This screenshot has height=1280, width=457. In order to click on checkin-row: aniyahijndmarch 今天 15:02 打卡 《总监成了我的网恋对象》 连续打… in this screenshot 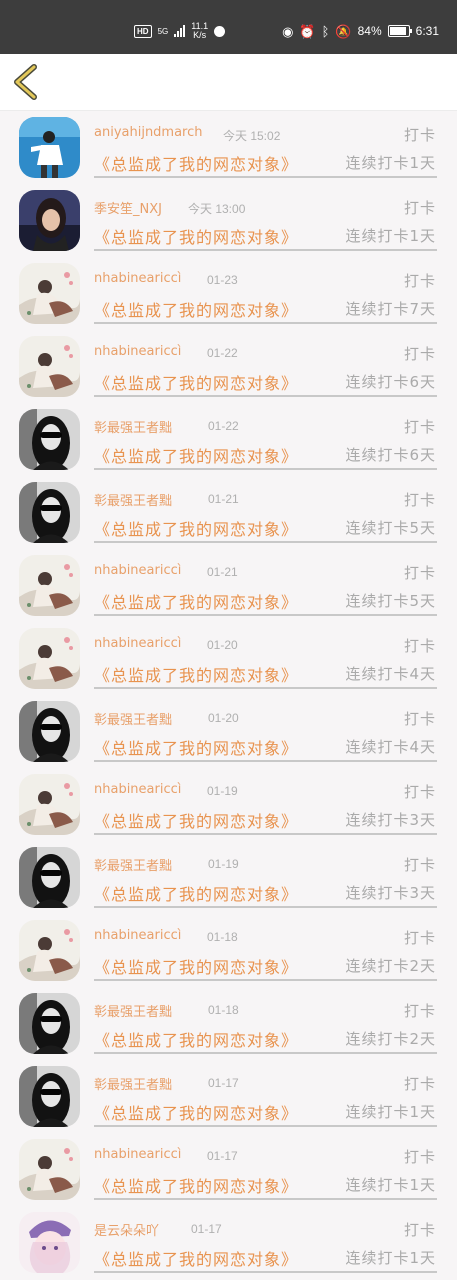, I will do `click(228, 146)`.